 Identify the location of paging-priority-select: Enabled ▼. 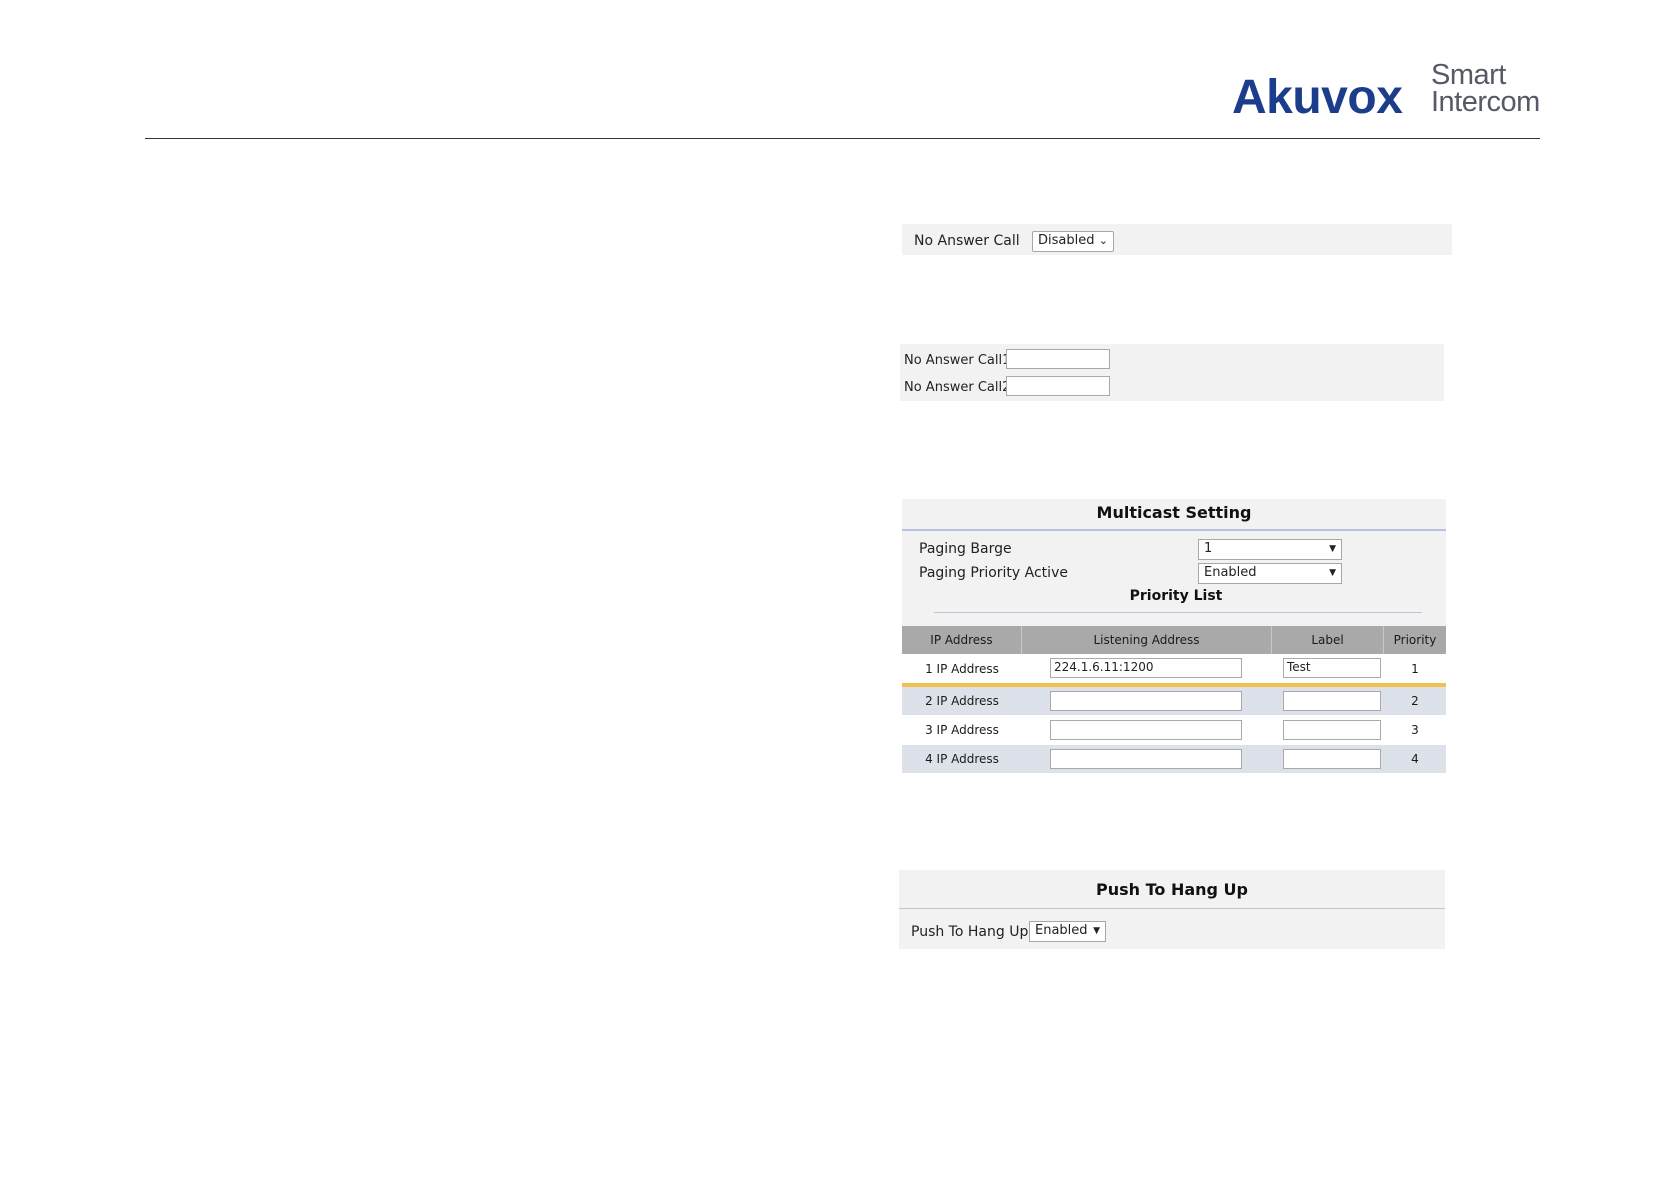
(1270, 573).